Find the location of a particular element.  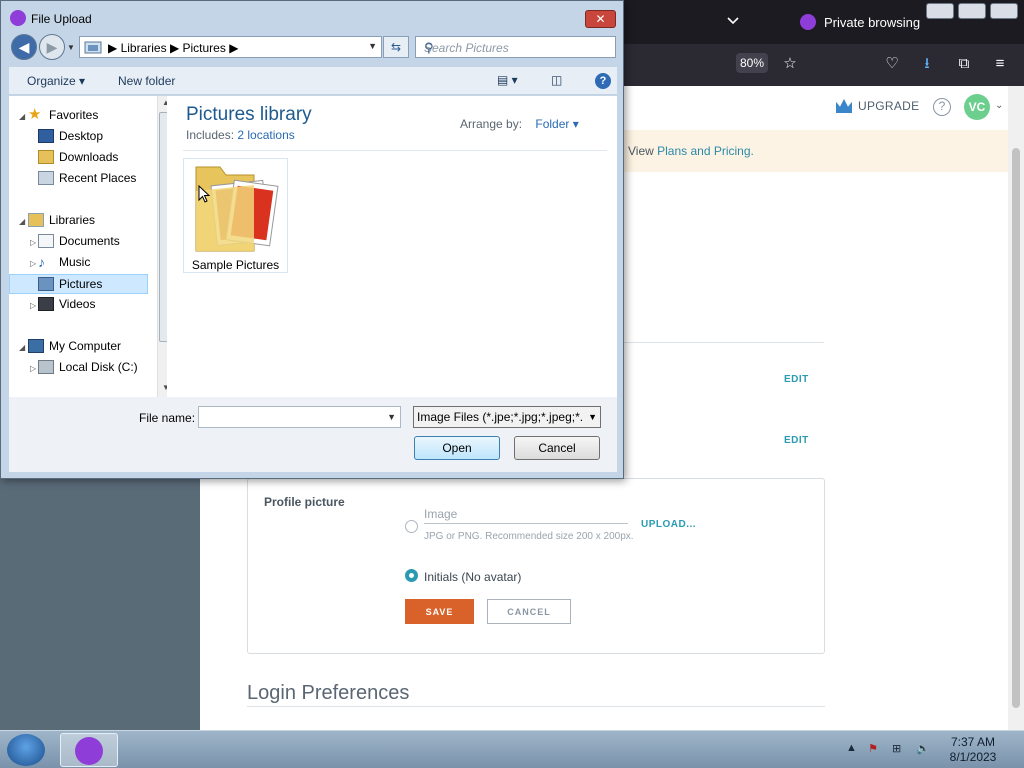

image-radio is located at coordinates (411, 526).